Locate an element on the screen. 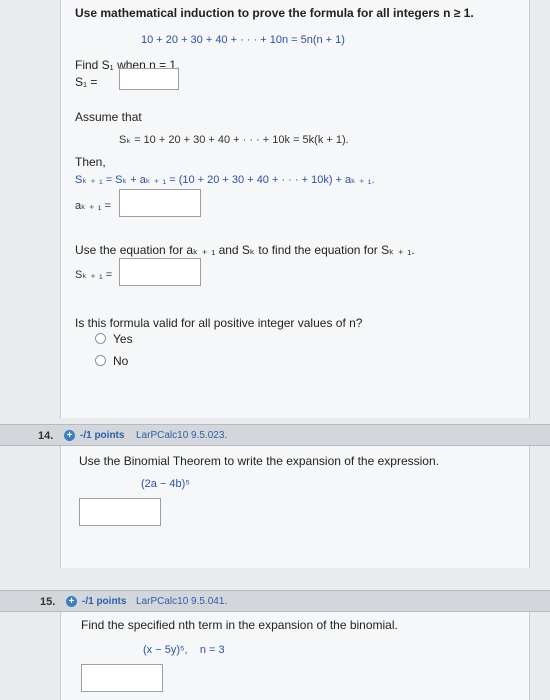 The height and width of the screenshot is (700, 550). radio-no is located at coordinates (100, 360).